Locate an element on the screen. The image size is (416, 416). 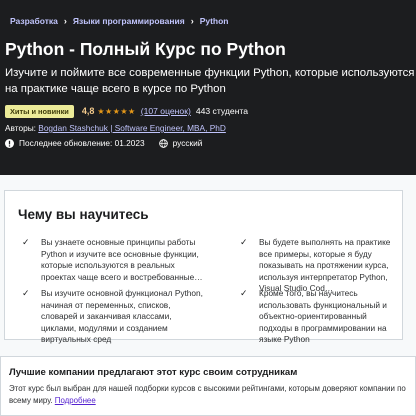
authors-label: Авторы: is located at coordinates (20, 128).